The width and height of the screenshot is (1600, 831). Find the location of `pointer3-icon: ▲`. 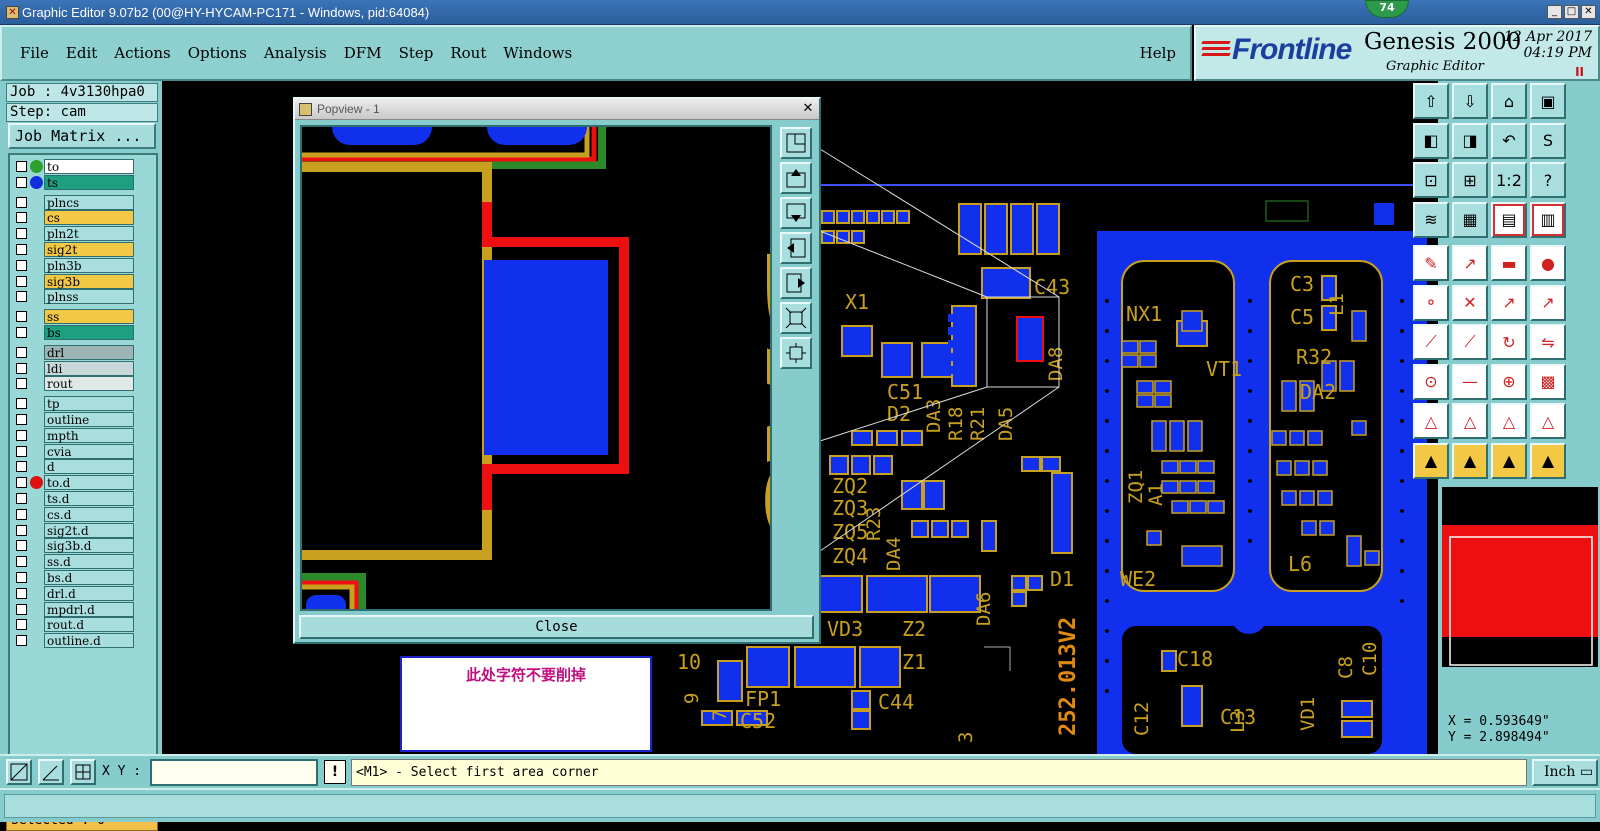

pointer3-icon: ▲ is located at coordinates (1509, 460).